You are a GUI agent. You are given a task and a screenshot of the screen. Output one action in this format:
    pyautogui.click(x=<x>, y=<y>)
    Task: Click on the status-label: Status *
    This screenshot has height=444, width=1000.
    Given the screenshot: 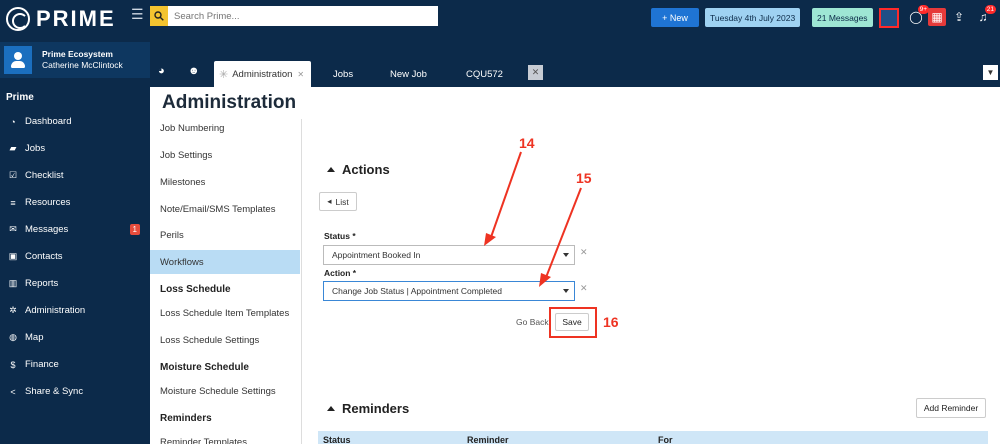 What is the action you would take?
    pyautogui.click(x=340, y=236)
    